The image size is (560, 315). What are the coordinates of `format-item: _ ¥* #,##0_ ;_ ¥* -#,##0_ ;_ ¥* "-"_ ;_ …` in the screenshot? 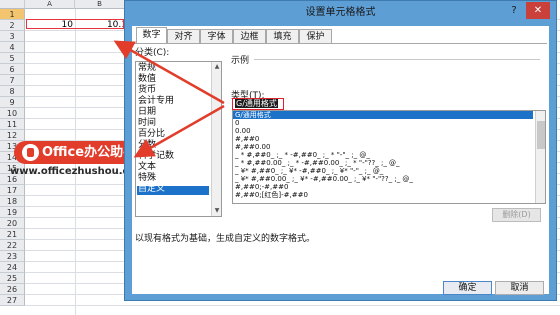 It's located at (309, 171).